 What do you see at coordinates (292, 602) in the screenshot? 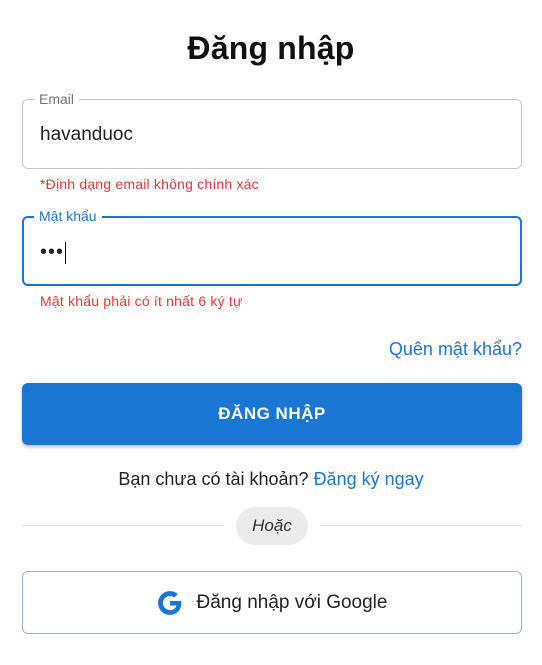
I see `google-login-label: Đăng nhập với Google` at bounding box center [292, 602].